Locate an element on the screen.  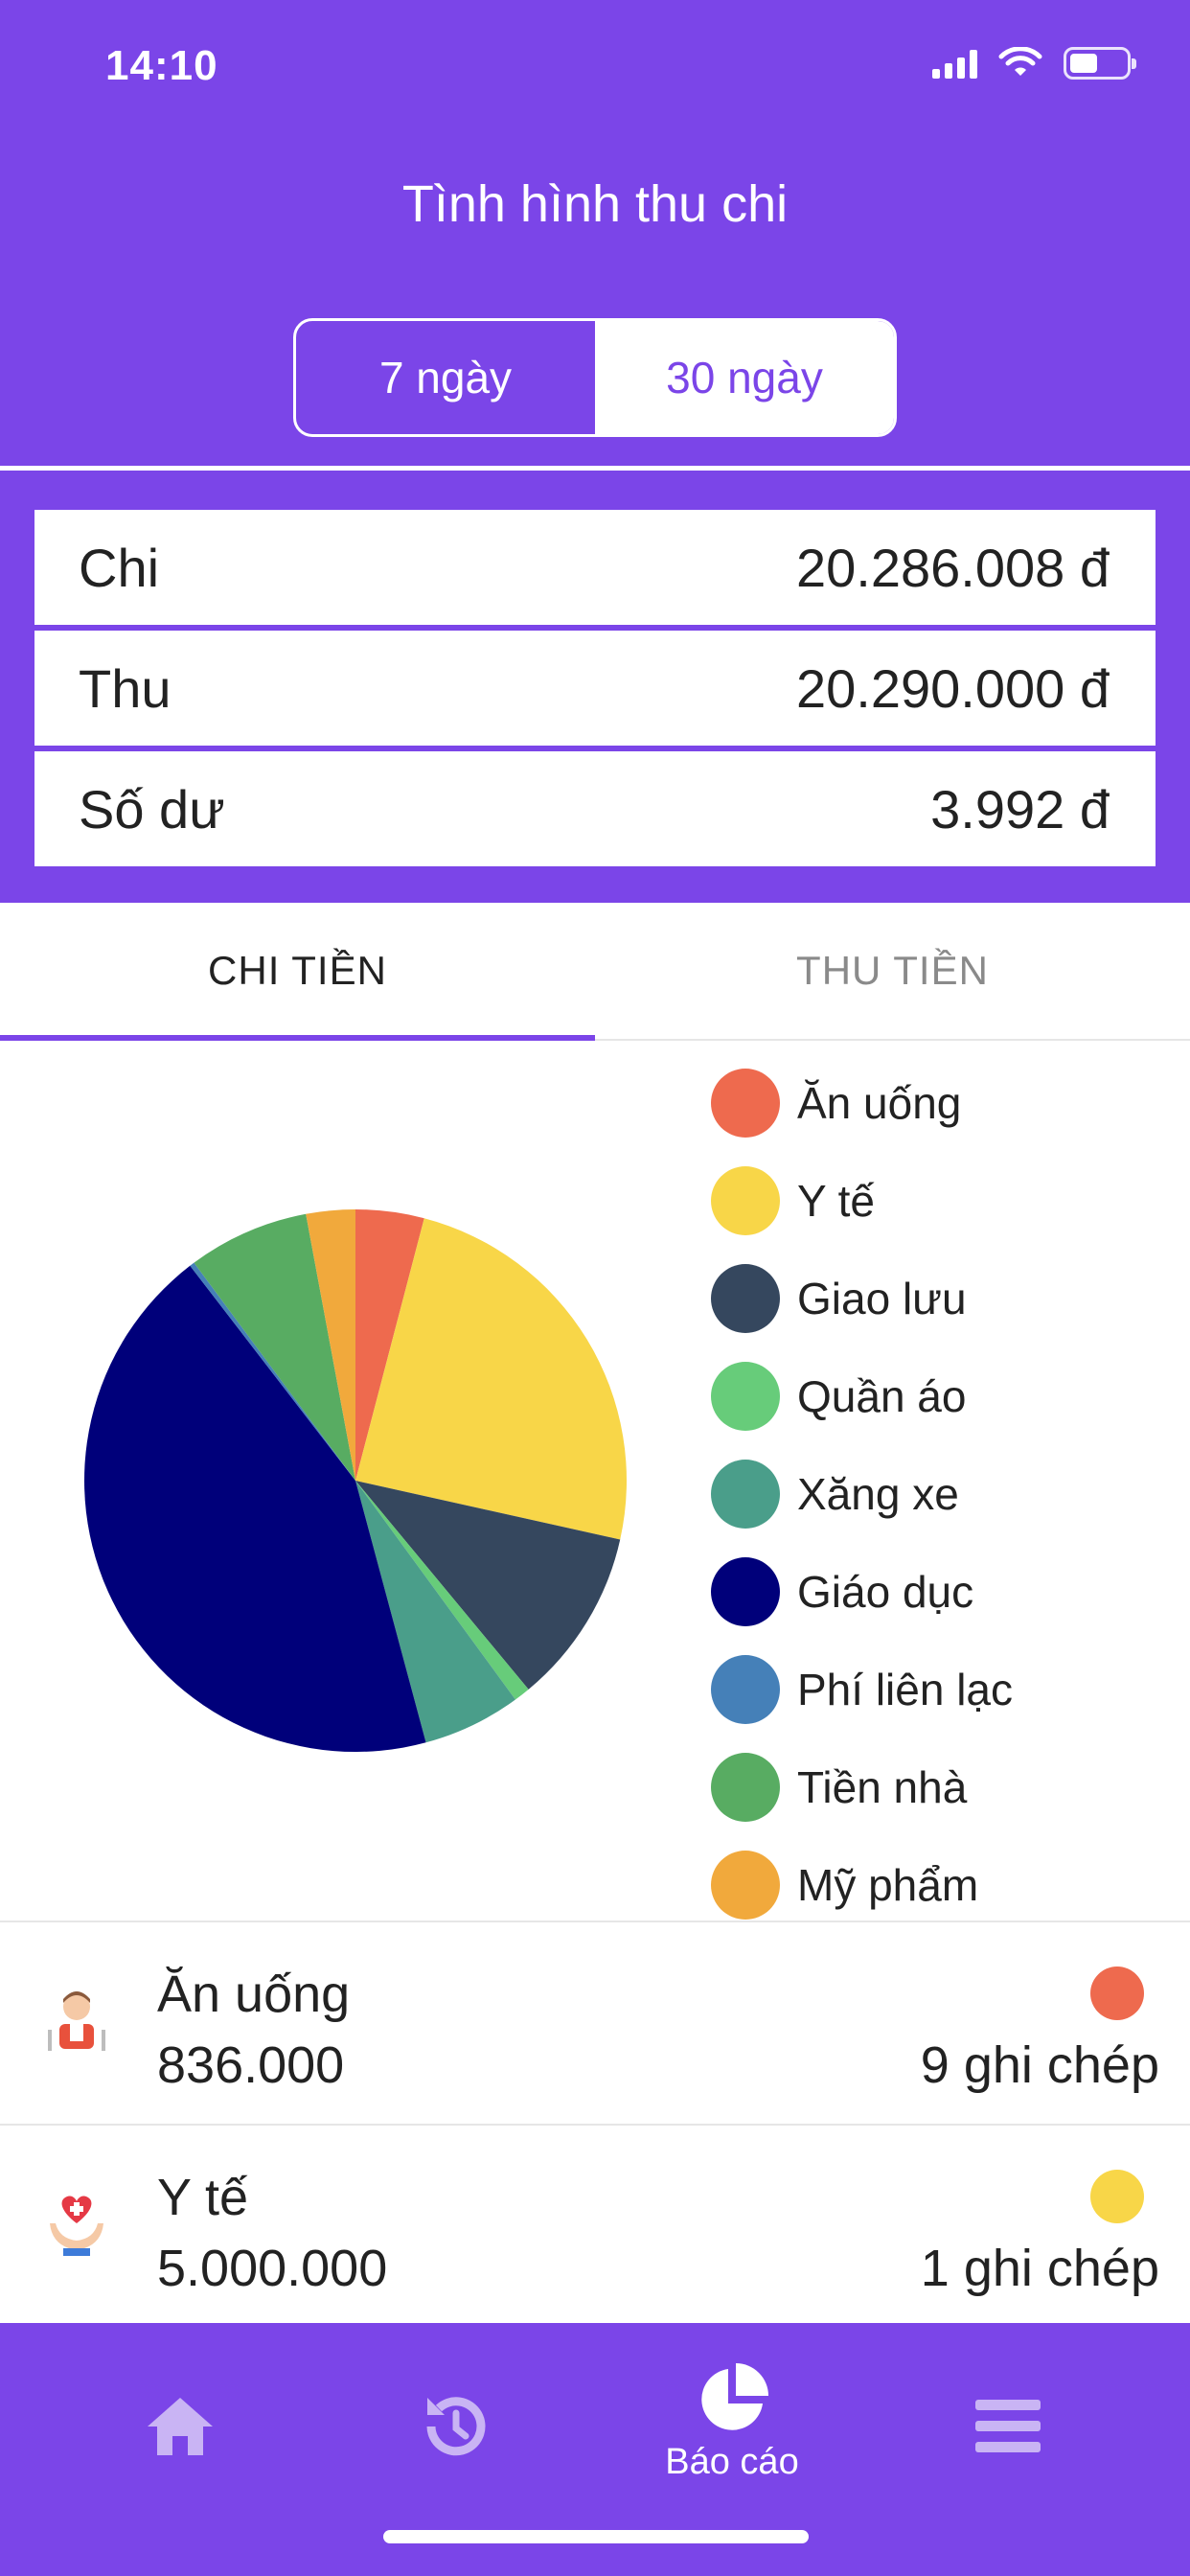
legend-item: Ăn uống is located at coordinates (862, 1103).